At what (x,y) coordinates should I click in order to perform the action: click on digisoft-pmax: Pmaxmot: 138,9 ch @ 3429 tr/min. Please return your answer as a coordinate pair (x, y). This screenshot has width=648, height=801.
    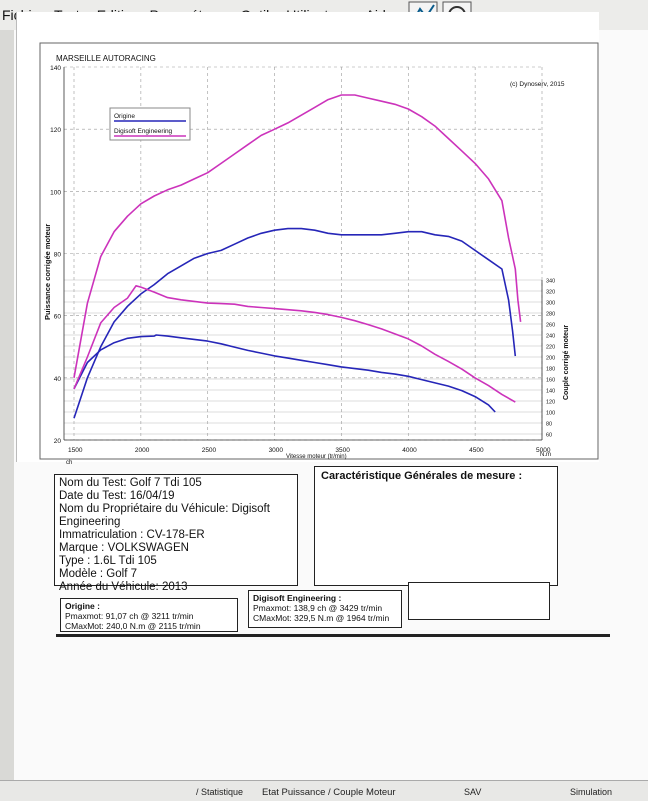
    Looking at the image, I should click on (318, 608).